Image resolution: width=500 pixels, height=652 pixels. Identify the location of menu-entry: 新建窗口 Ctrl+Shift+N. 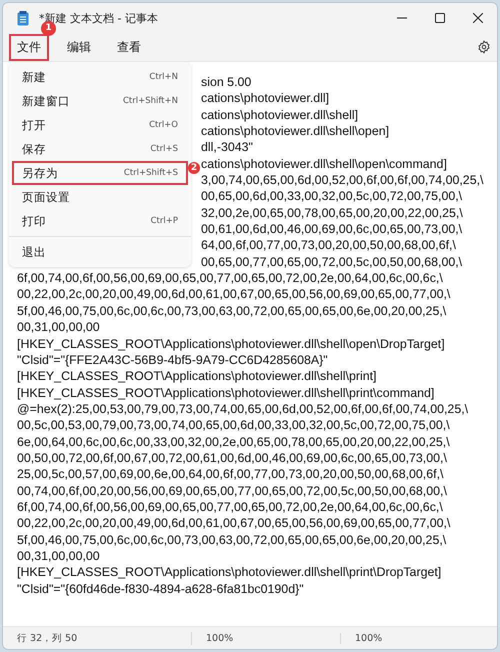
(100, 101).